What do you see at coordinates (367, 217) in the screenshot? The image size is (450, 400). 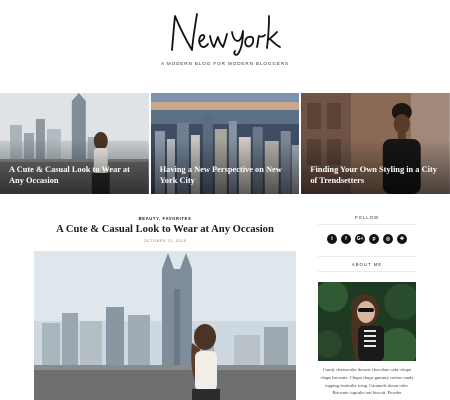 I see `follow-widget-title: FOLLOW` at bounding box center [367, 217].